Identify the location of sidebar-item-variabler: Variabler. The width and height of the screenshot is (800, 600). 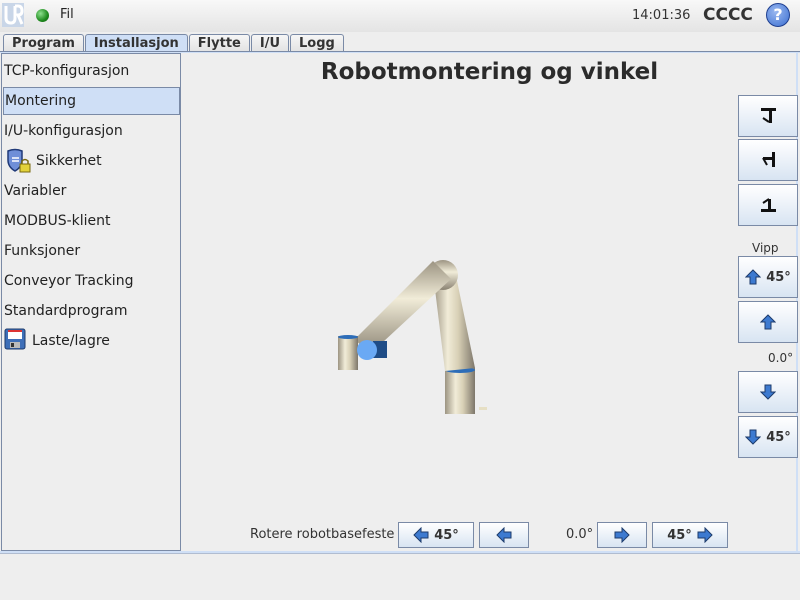
(91, 191).